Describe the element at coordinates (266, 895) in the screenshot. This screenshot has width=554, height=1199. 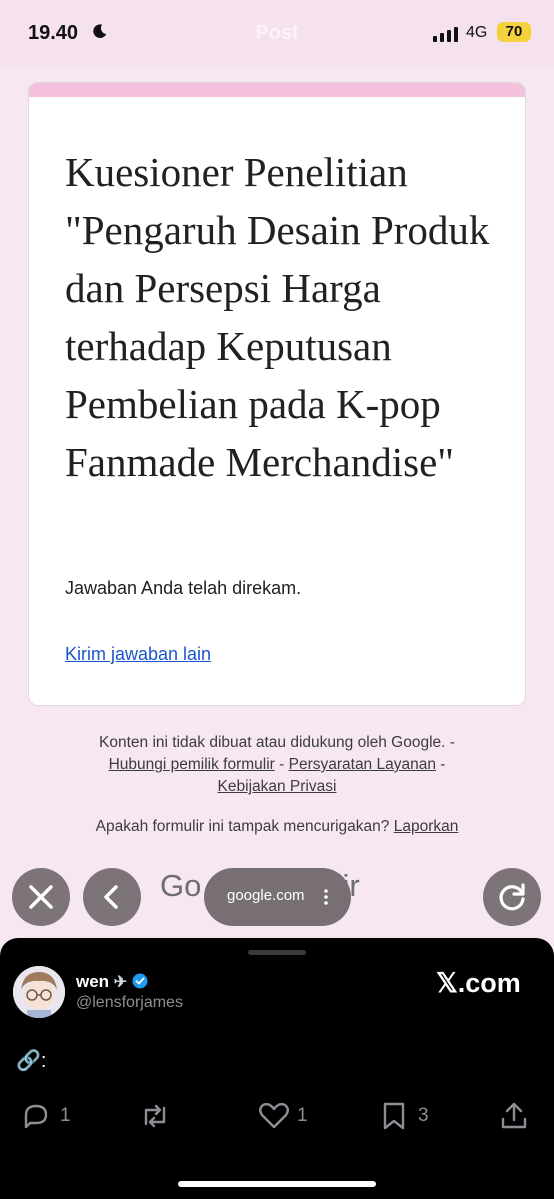
I see `url-text: google.com` at that location.